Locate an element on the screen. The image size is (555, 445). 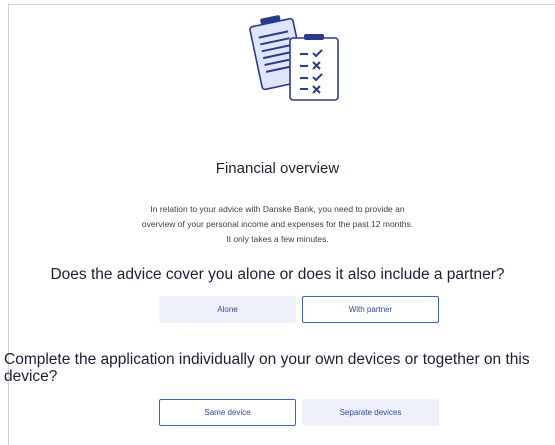
option-alone-button: Alone is located at coordinates (227, 309).